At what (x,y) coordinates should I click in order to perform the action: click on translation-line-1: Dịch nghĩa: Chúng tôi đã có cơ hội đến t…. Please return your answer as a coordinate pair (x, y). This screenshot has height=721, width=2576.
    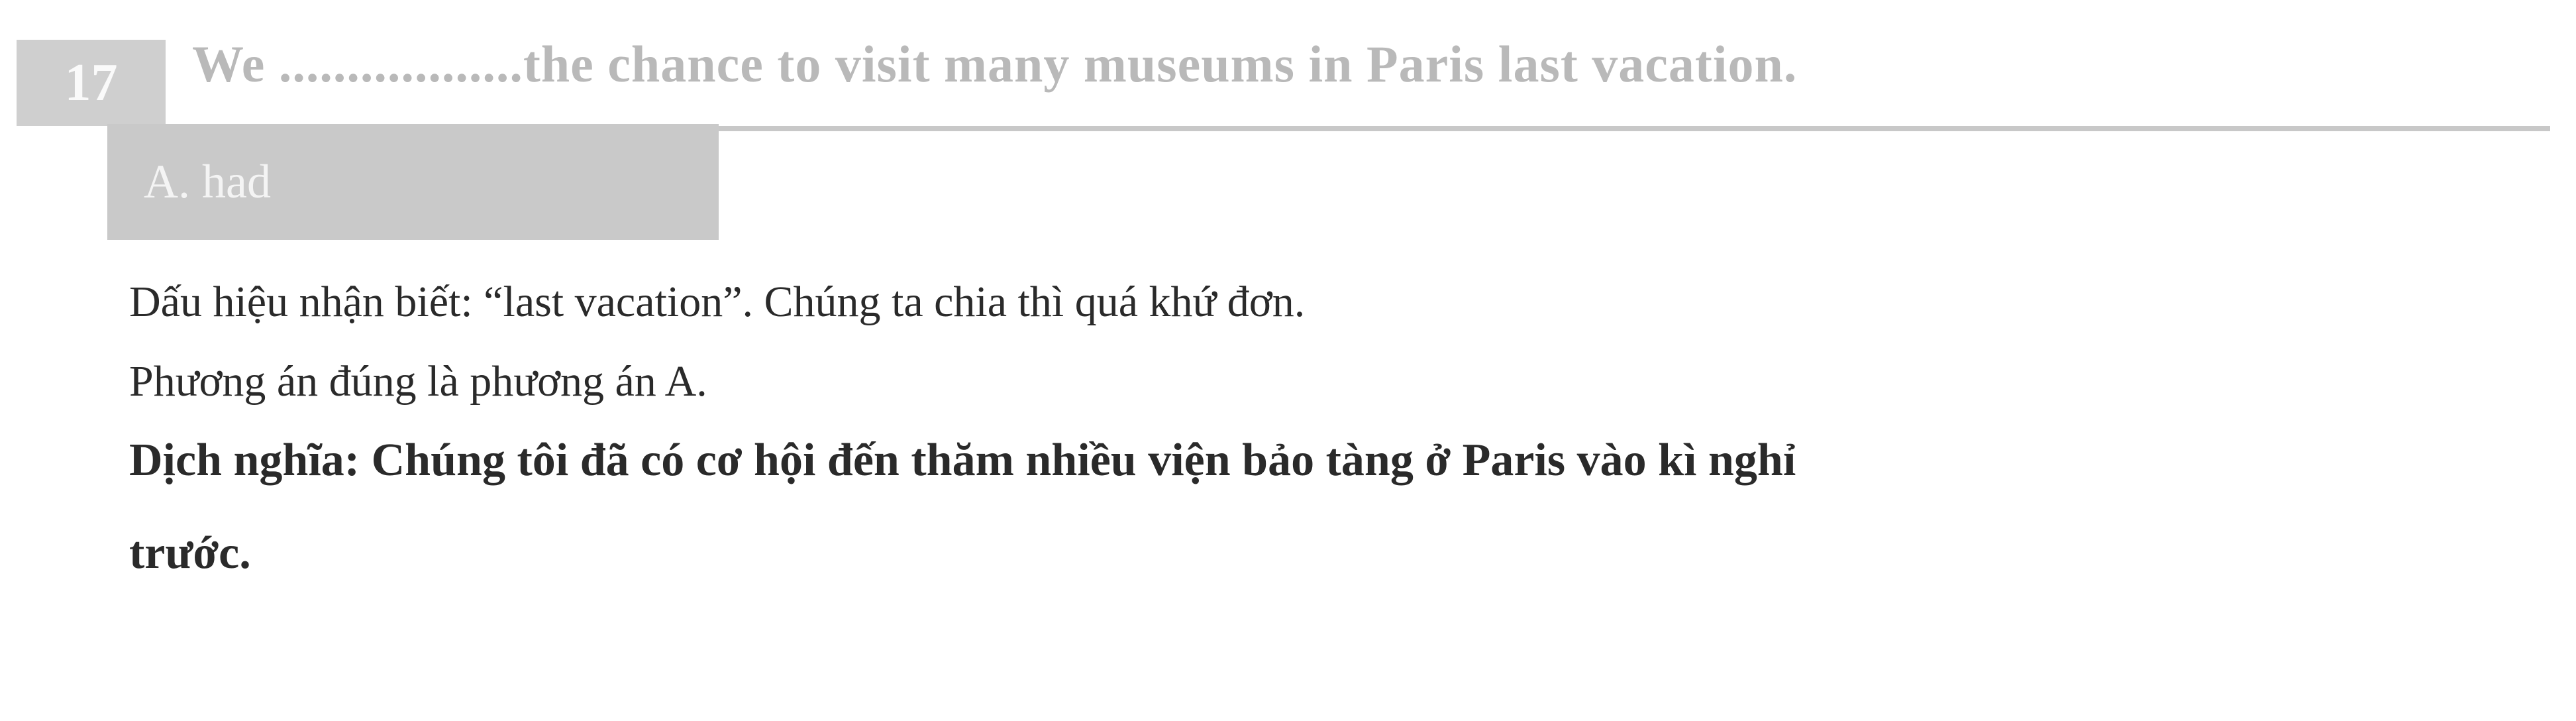
    Looking at the image, I should click on (962, 461).